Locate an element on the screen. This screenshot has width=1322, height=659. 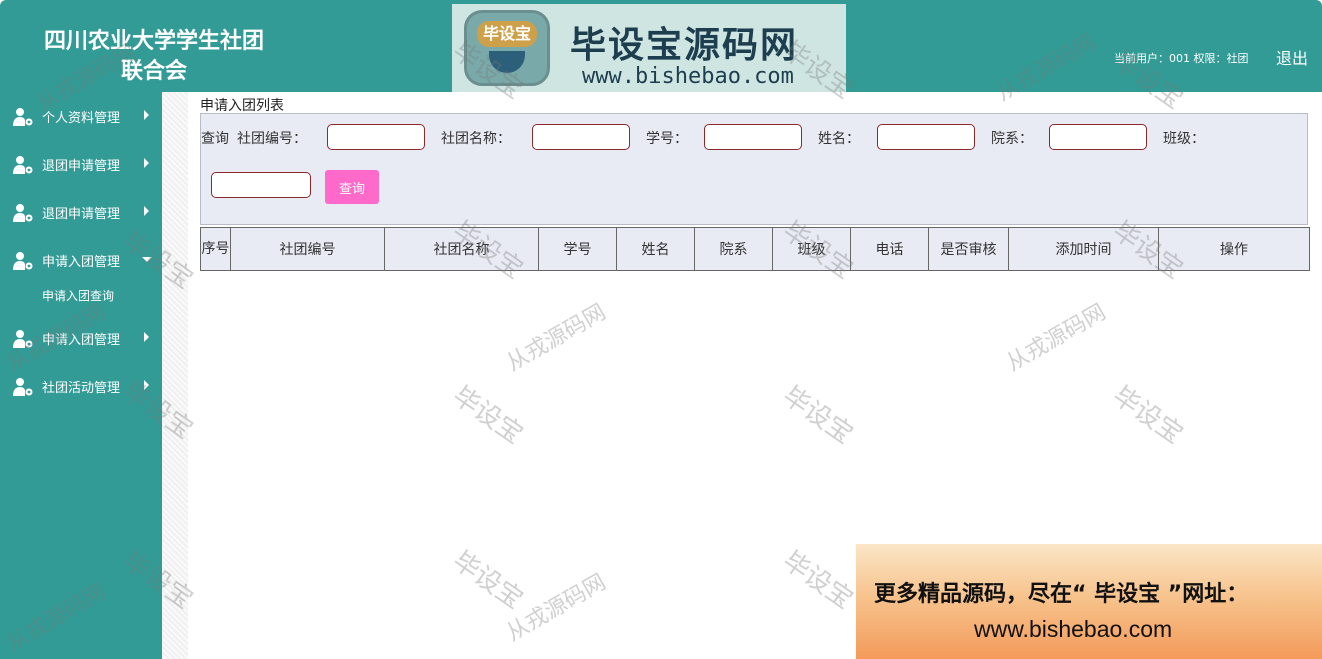
club-name-input is located at coordinates (581, 137).